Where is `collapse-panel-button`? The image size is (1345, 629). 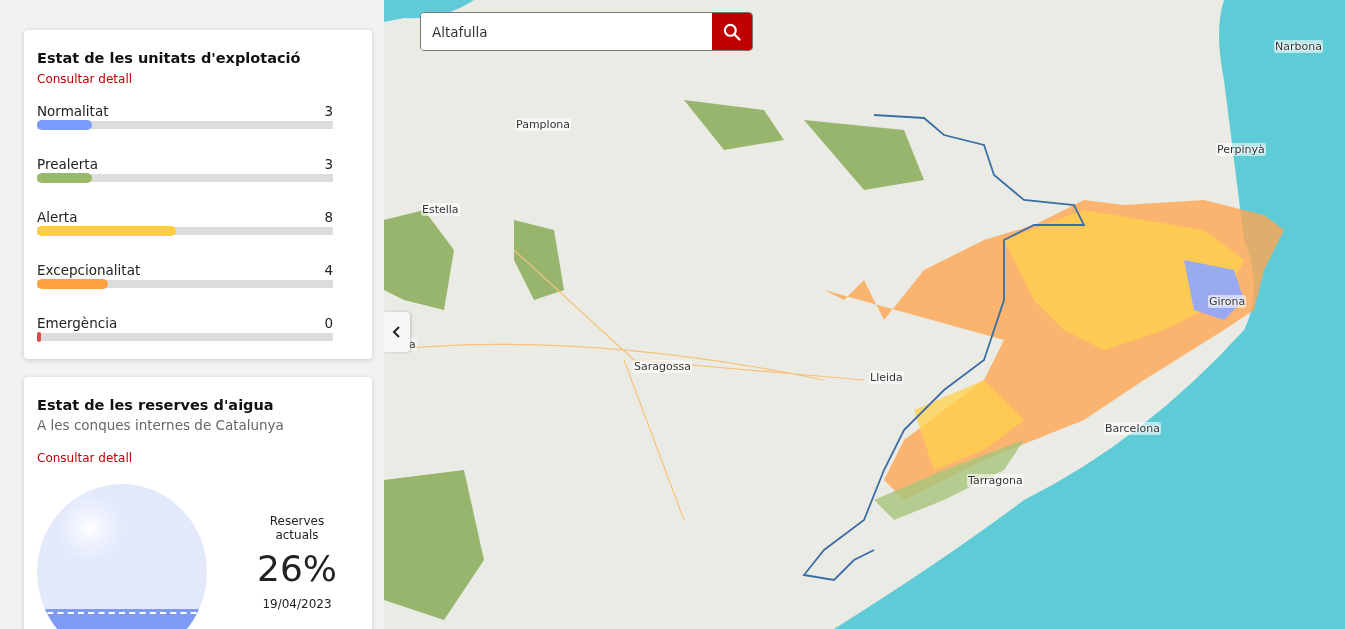
collapse-panel-button is located at coordinates (397, 332).